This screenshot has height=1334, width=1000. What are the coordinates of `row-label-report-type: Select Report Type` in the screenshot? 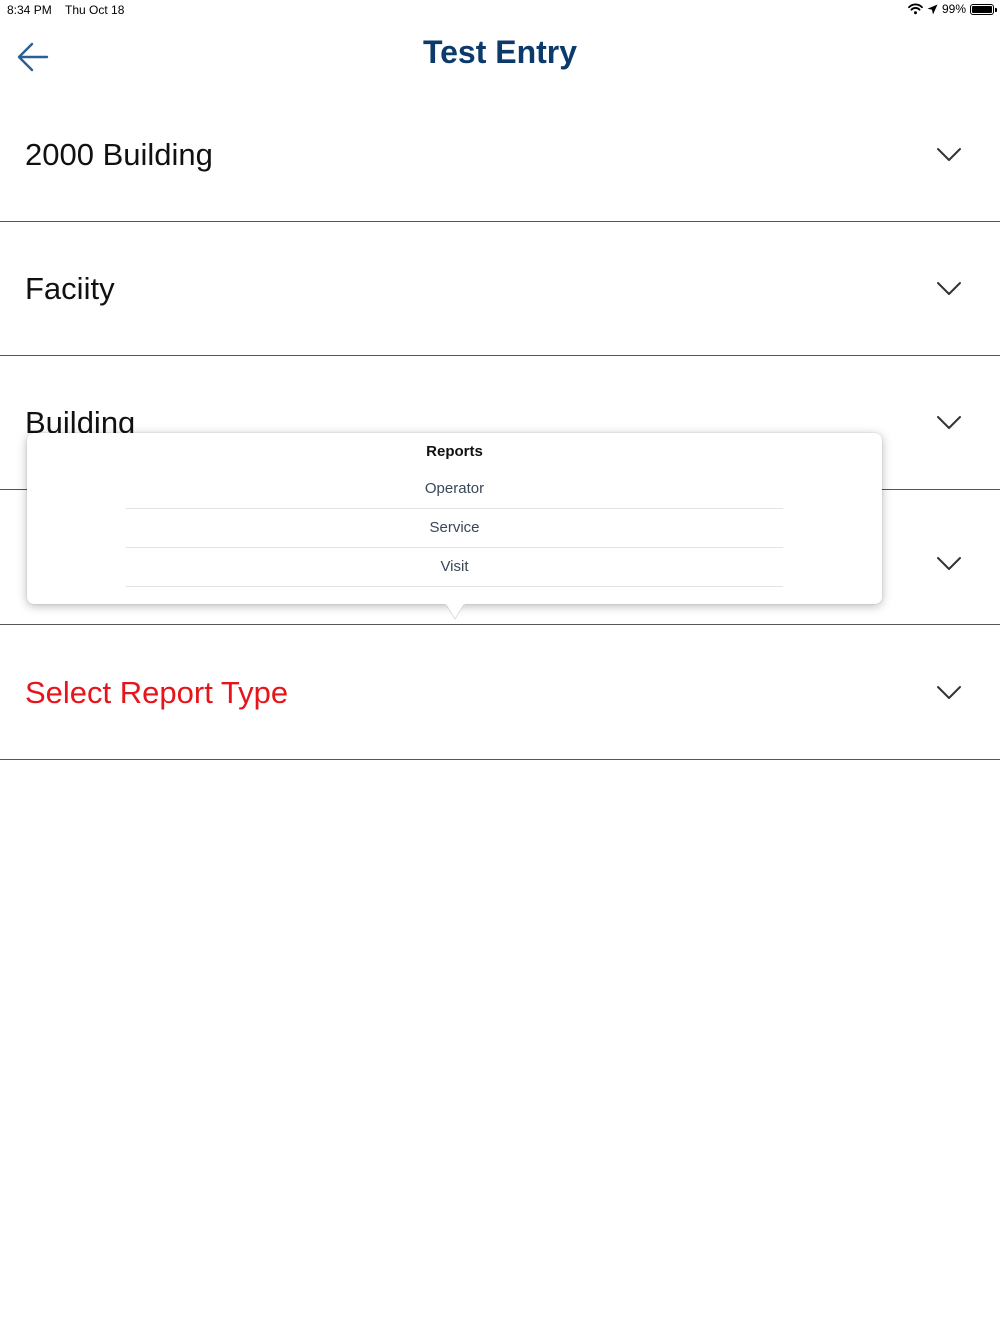 It's located at (157, 692).